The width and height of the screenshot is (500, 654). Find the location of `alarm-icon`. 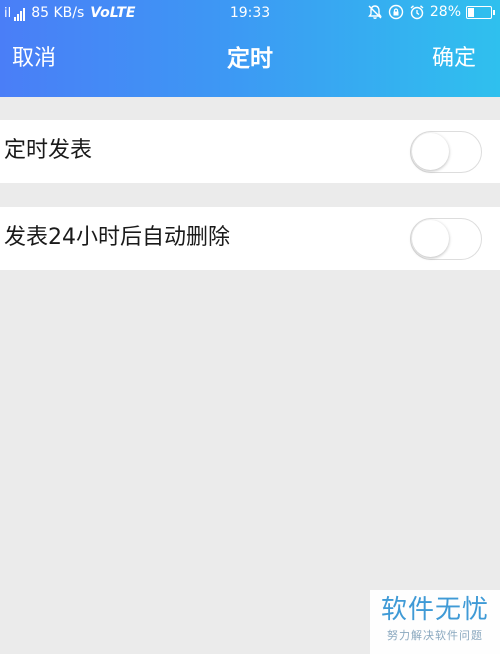

alarm-icon is located at coordinates (417, 12).